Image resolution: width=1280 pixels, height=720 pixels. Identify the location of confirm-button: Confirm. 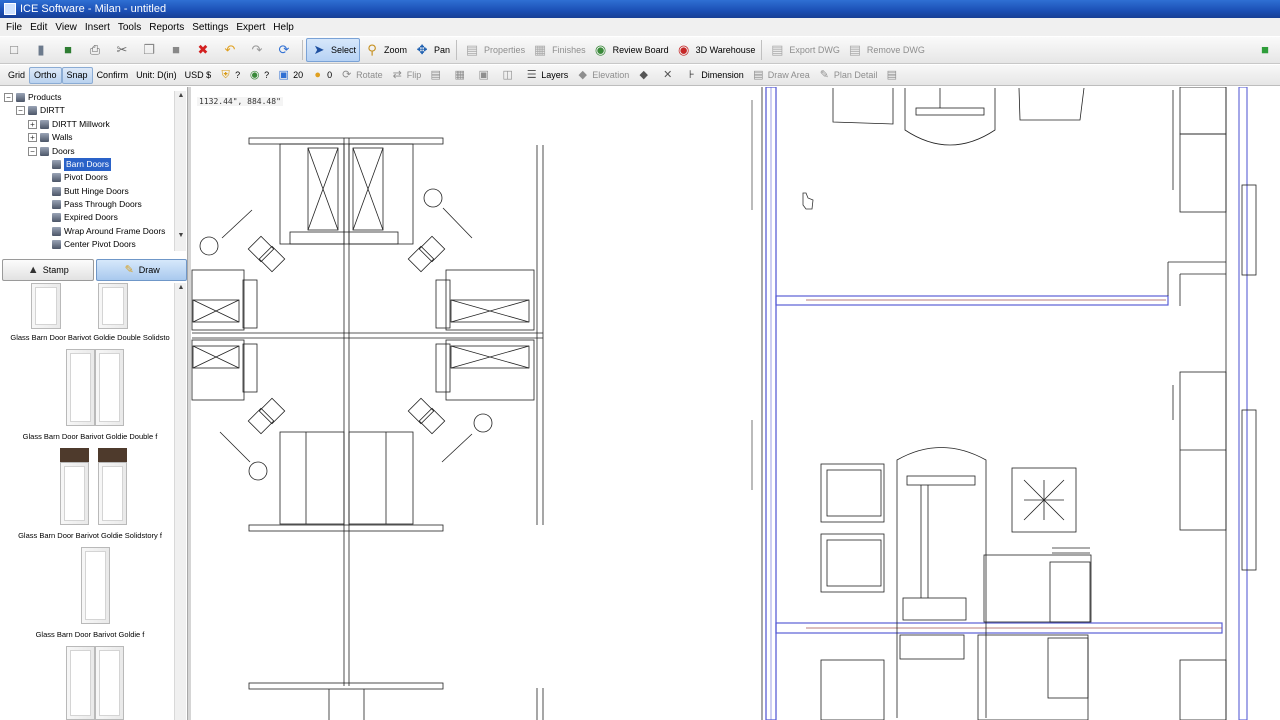
(113, 75).